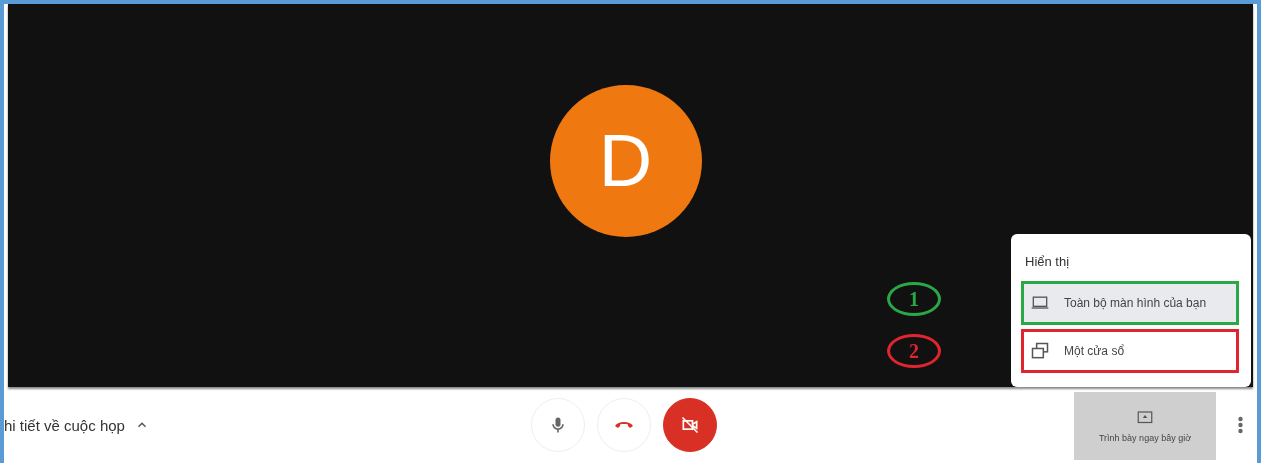 The image size is (1261, 463). Describe the element at coordinates (914, 351) in the screenshot. I see `annotation-marker: 2` at that location.